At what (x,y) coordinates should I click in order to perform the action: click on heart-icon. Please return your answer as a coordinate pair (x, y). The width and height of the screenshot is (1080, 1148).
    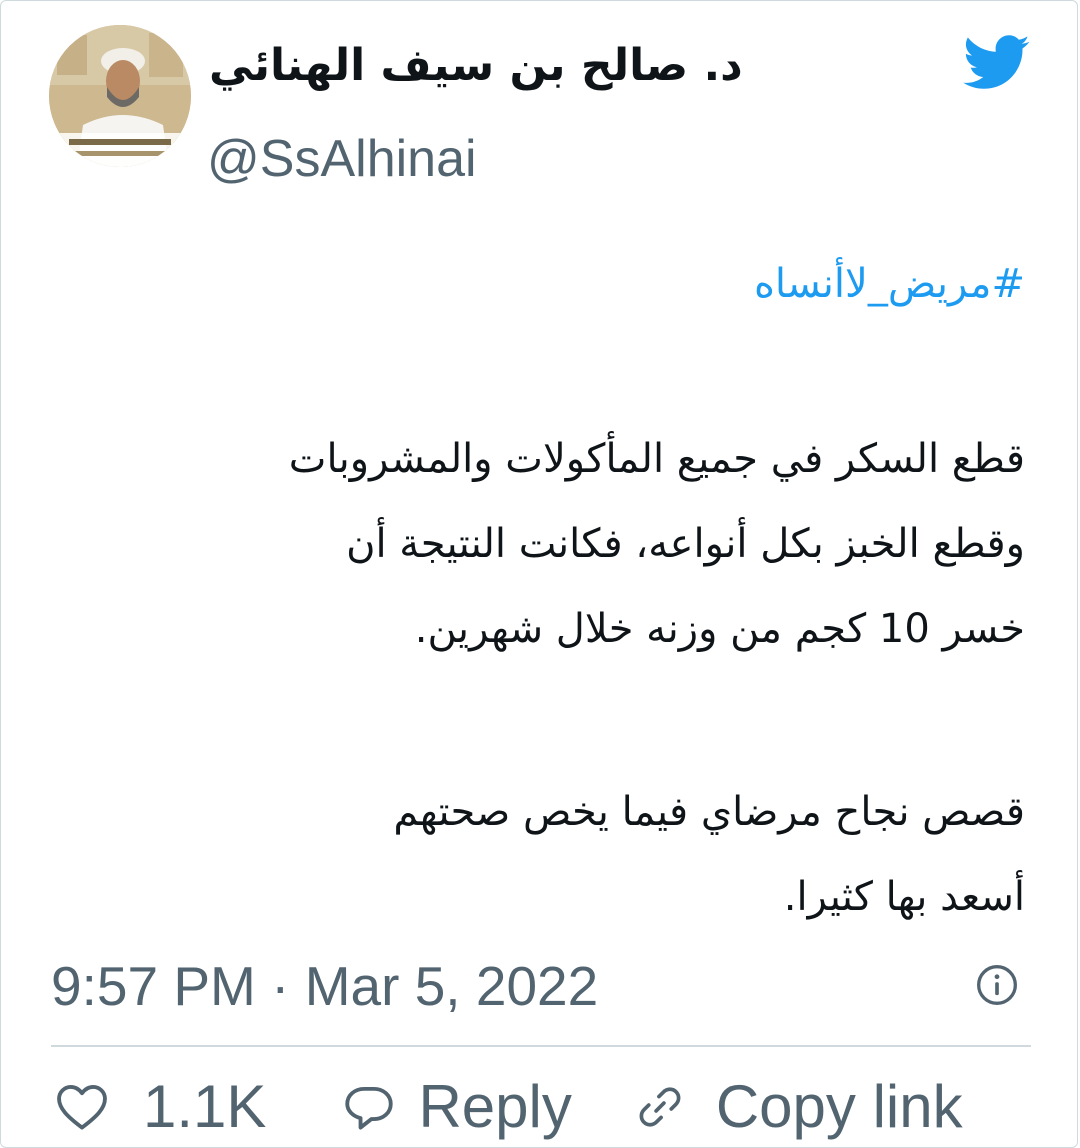
    Looking at the image, I should click on (82, 1107).